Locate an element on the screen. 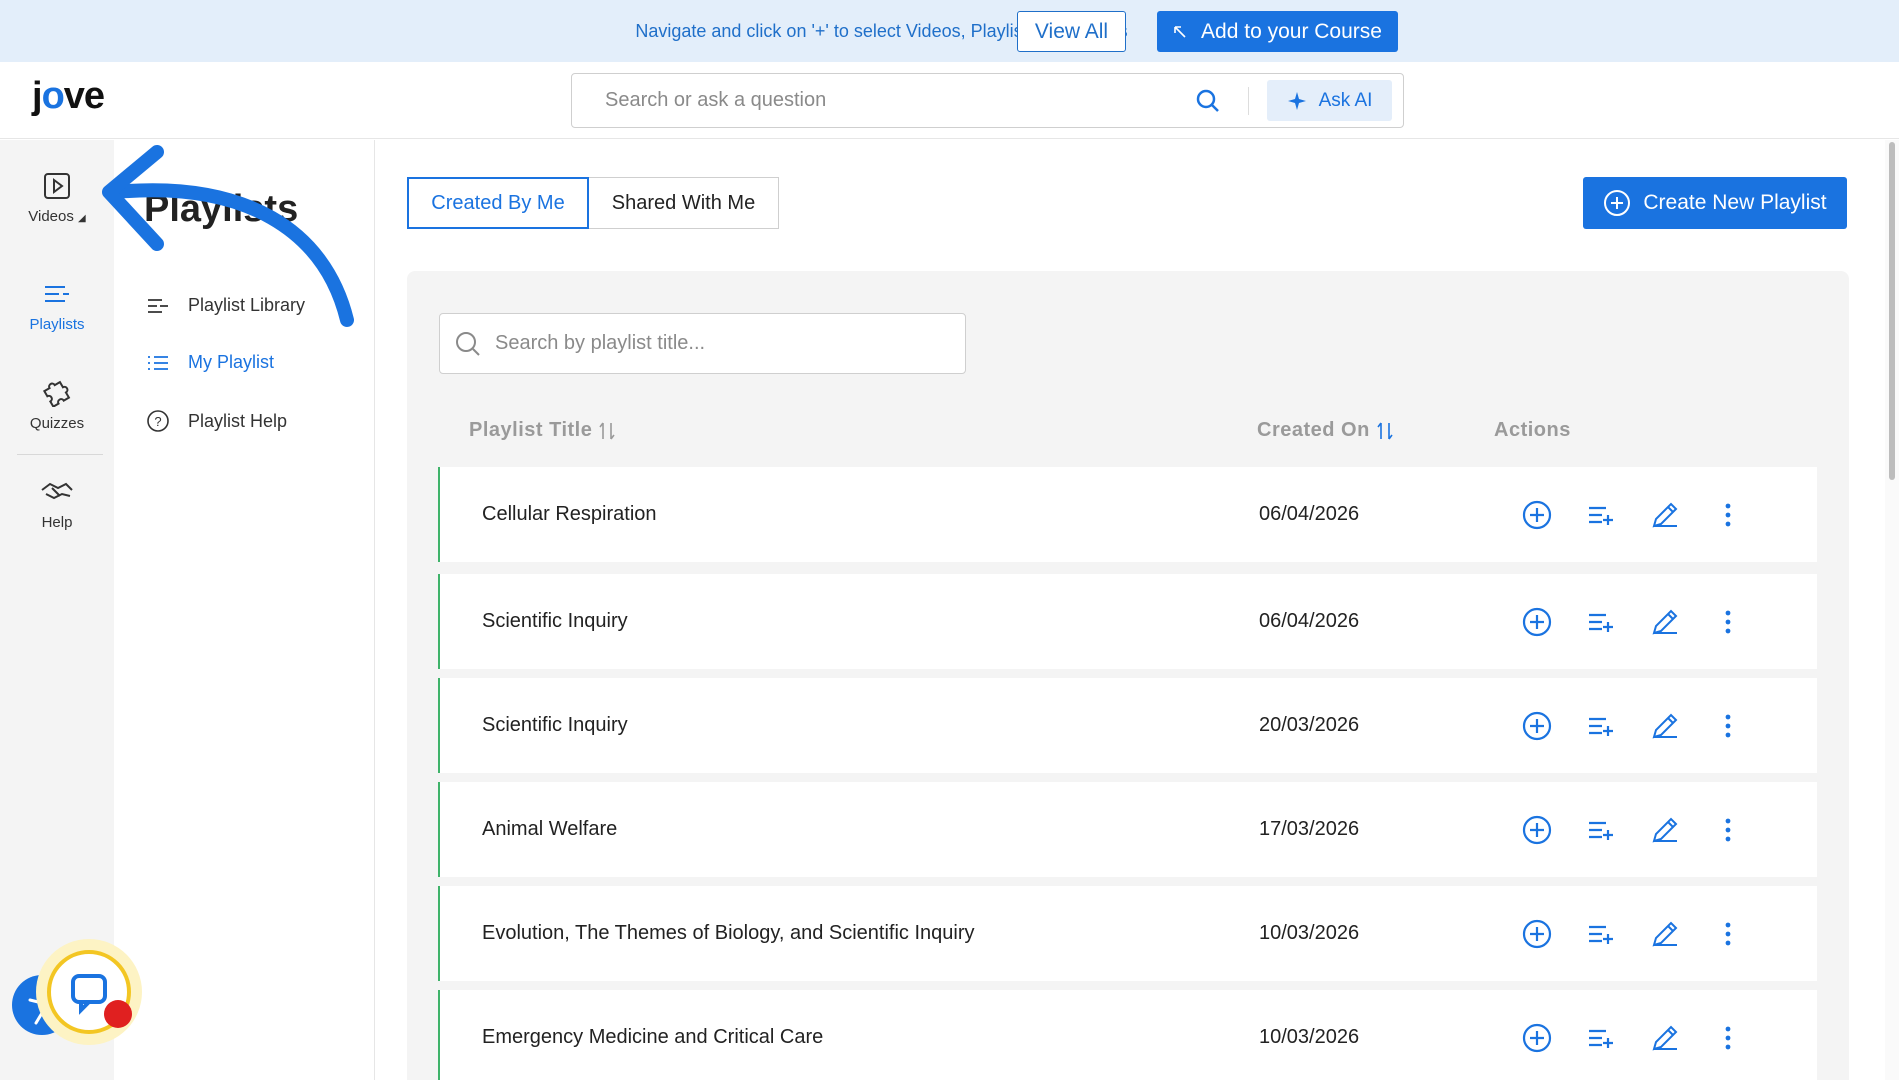 The image size is (1899, 1080). sparkle-icon is located at coordinates (1296, 100).